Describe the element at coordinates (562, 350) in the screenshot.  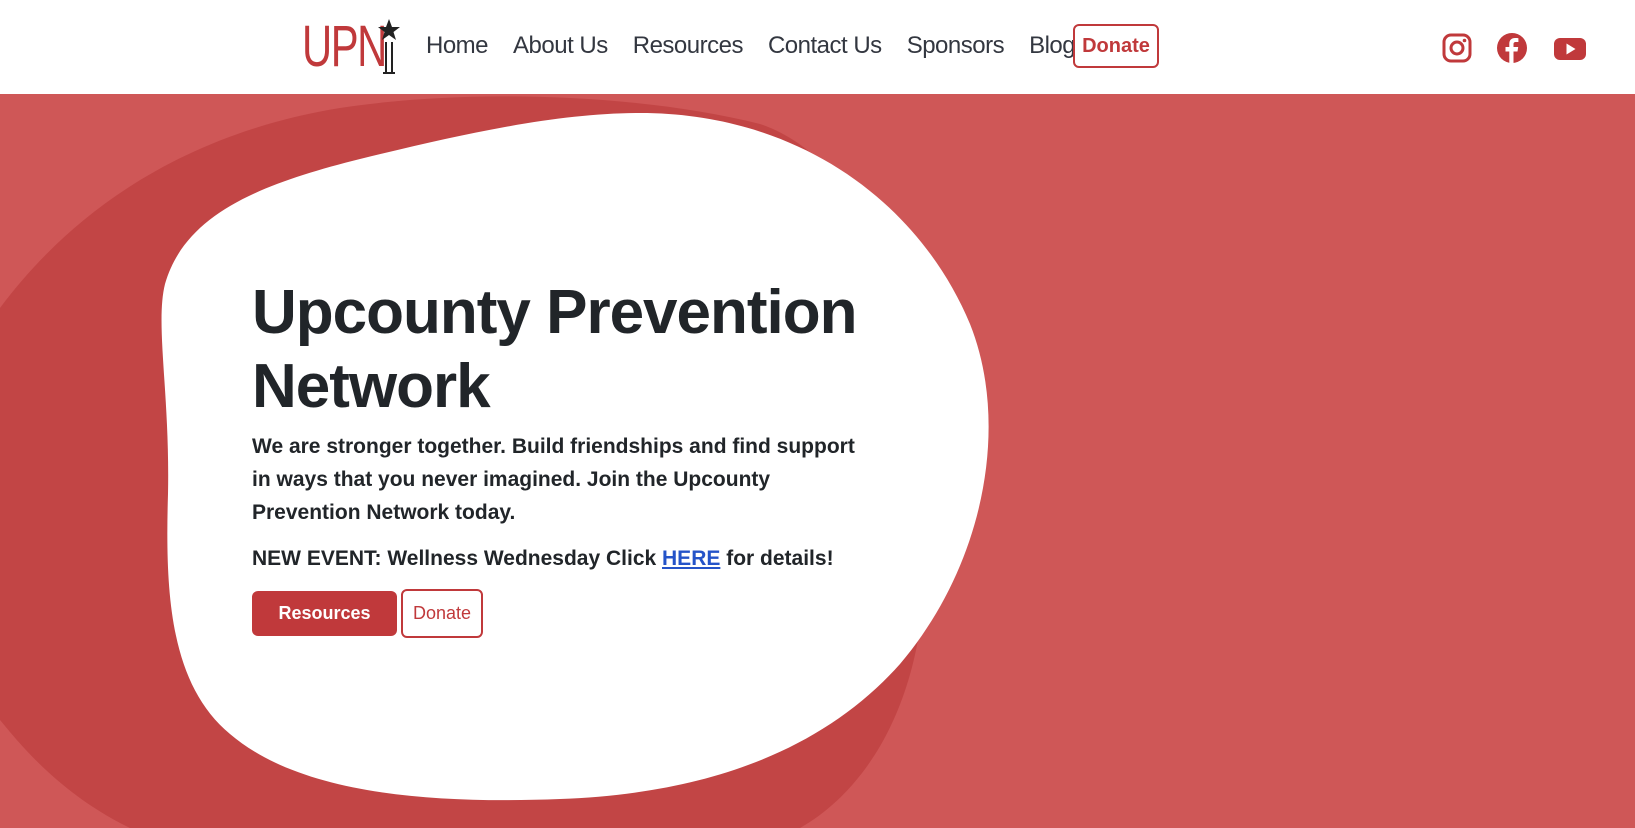
I see `page-title: Upcounty Prevention Network` at that location.